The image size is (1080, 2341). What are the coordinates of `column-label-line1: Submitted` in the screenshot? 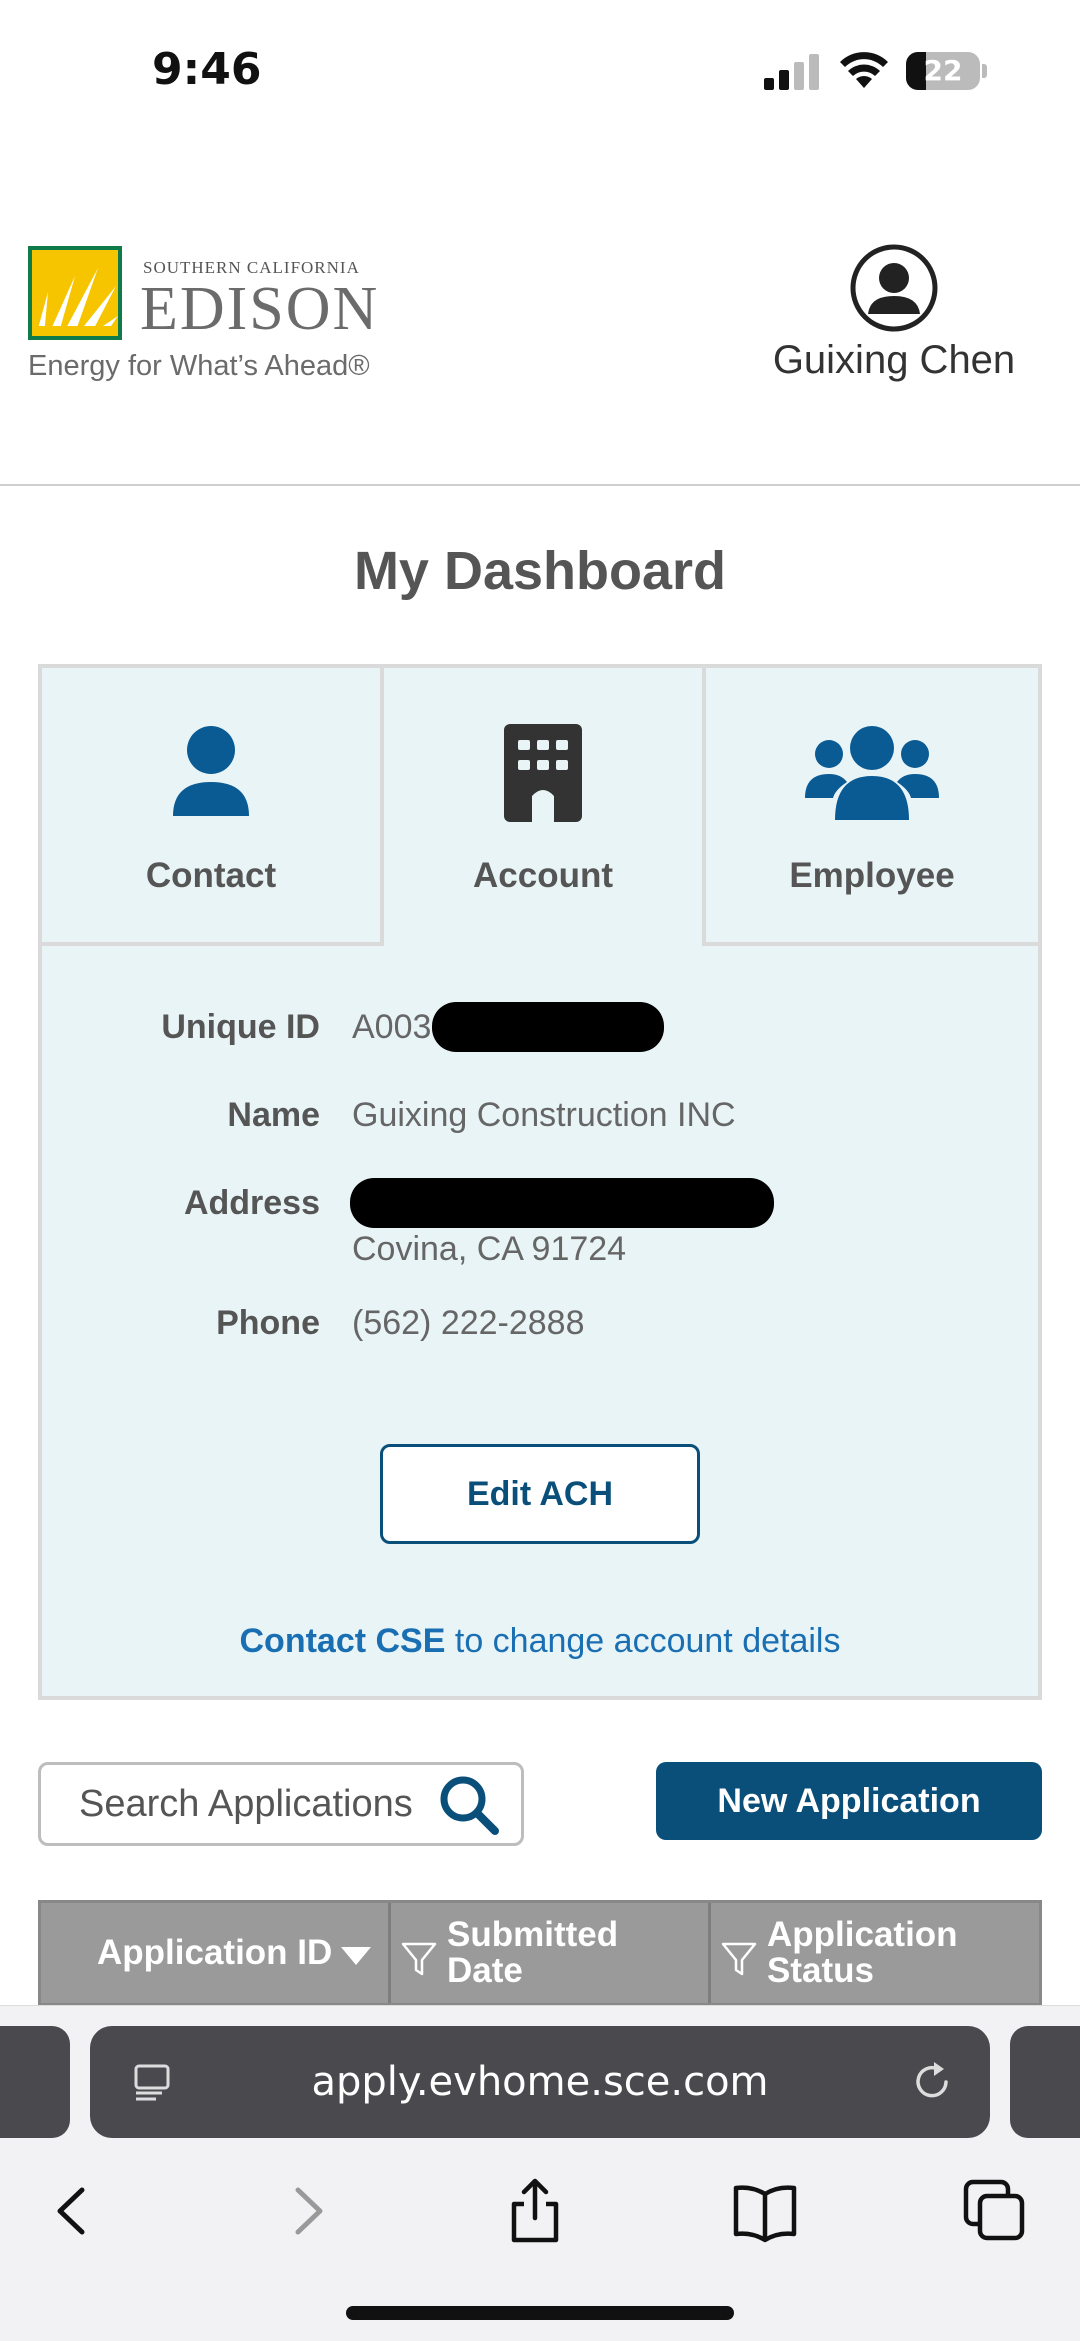 It's located at (533, 1934).